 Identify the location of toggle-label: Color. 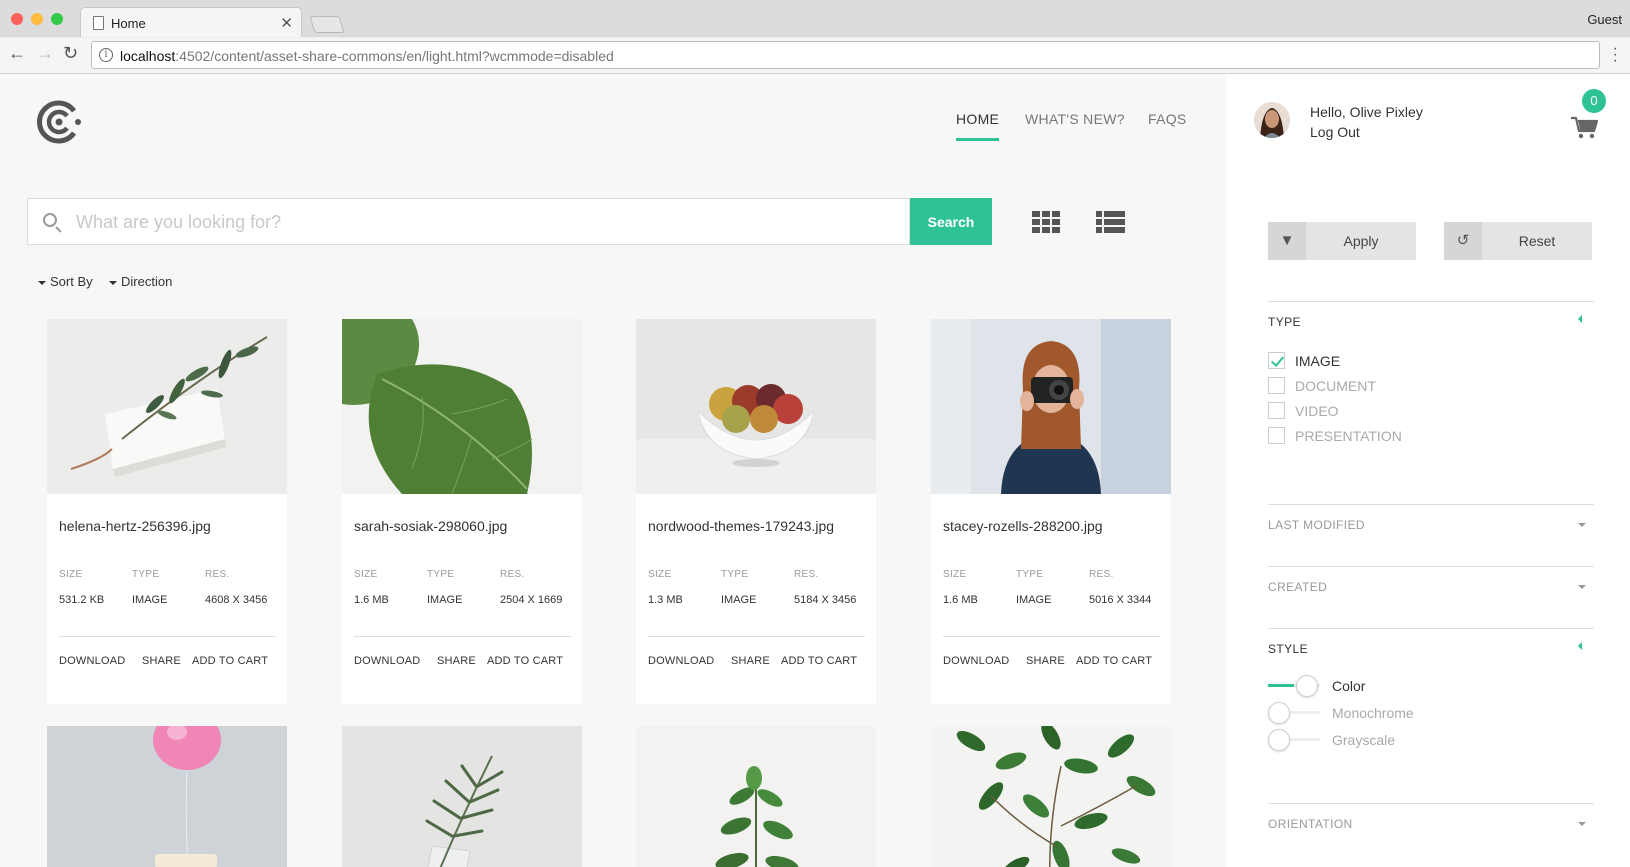
(1348, 686).